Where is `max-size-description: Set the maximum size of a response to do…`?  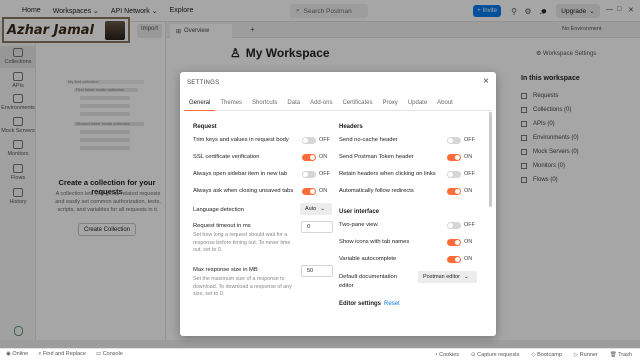
max-size-description: Set the maximum size of a response to do… is located at coordinates (242, 286).